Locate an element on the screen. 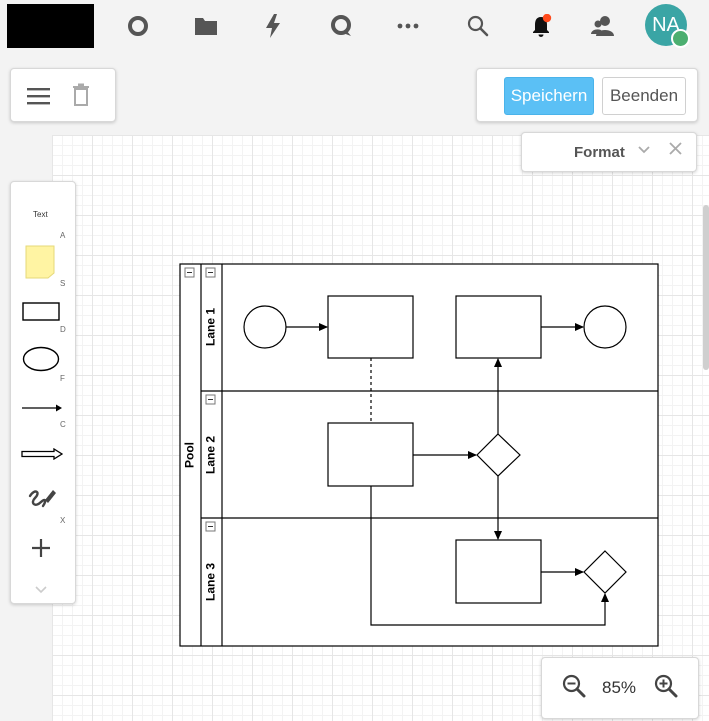 The height and width of the screenshot is (721, 709). double-arrow-shape is located at coordinates (42, 454).